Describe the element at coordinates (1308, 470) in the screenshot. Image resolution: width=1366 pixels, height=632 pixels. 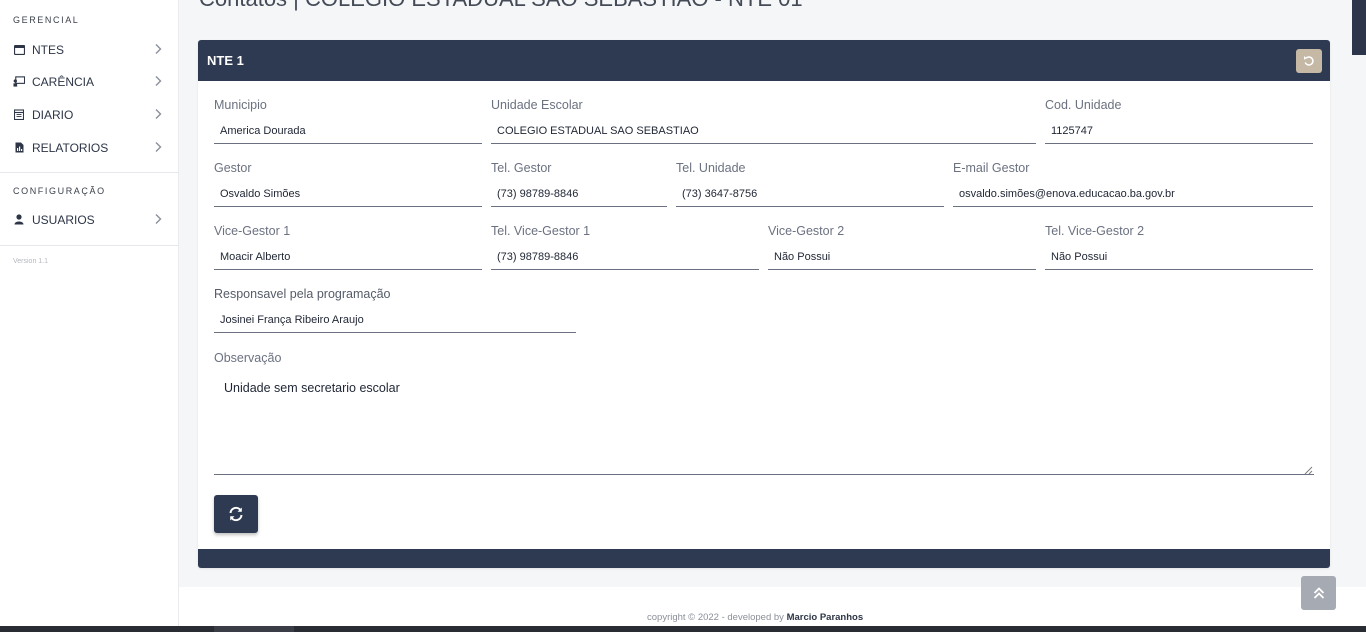
I see `resize-handle-icon` at that location.